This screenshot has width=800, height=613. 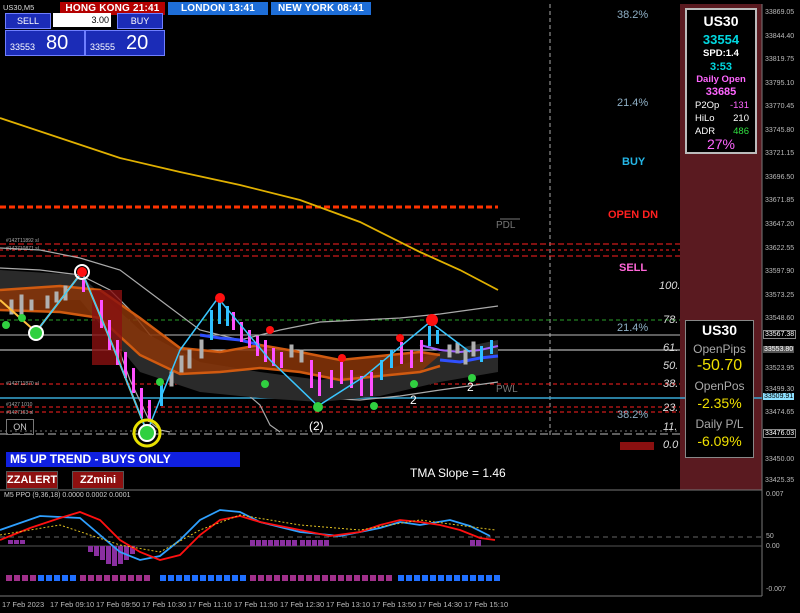 I want to click on fib-label: 78., so click(x=671, y=320).